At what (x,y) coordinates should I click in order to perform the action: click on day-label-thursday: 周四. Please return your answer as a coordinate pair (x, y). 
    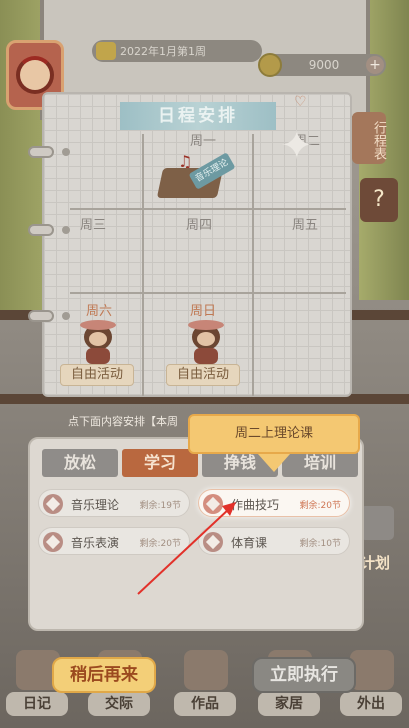
    Looking at the image, I should click on (198, 225).